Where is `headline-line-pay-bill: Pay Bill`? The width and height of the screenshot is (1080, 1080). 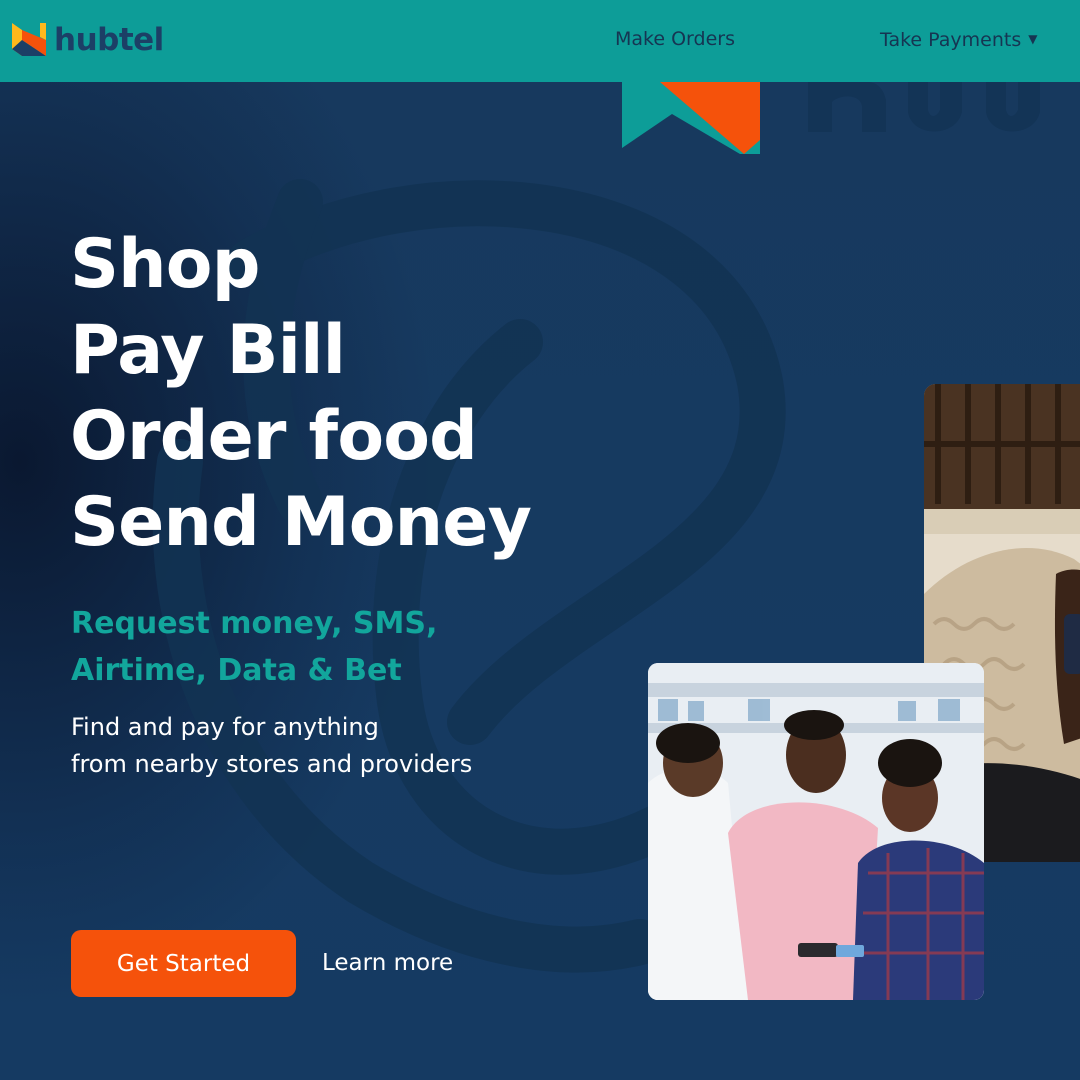
headline-line-pay-bill: Pay Bill is located at coordinates (208, 350).